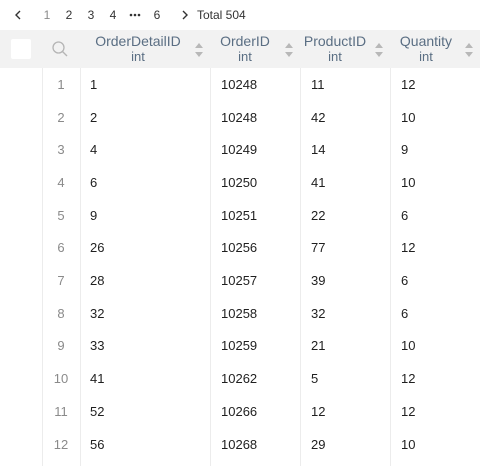 The image size is (480, 466). What do you see at coordinates (350, 84) in the screenshot?
I see `table-cell: 11` at bounding box center [350, 84].